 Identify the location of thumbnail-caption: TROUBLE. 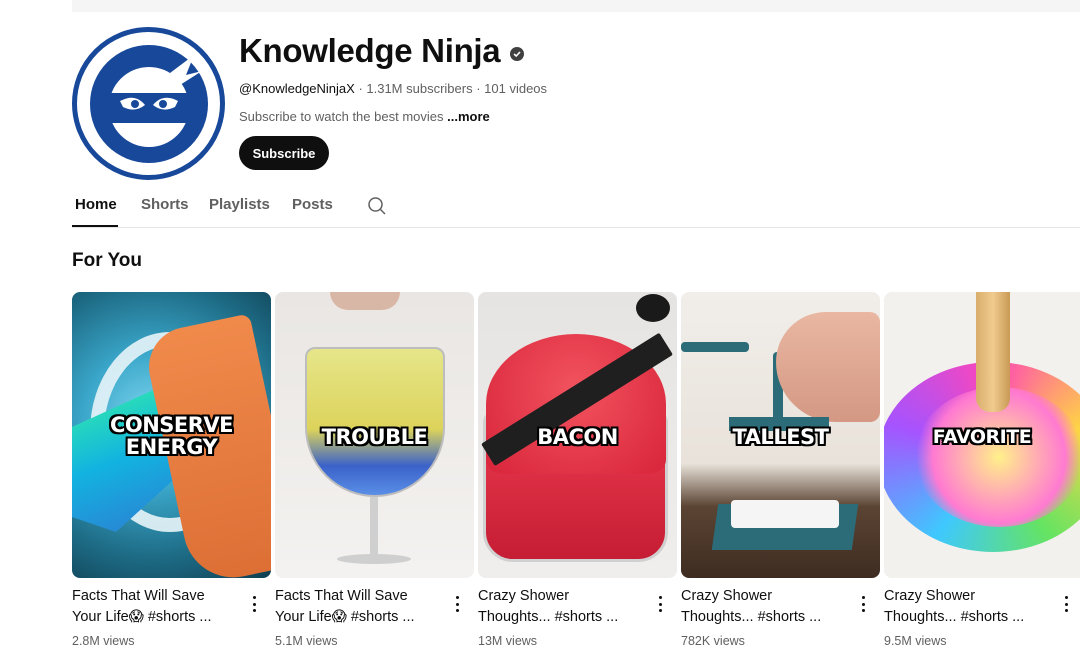
(374, 437).